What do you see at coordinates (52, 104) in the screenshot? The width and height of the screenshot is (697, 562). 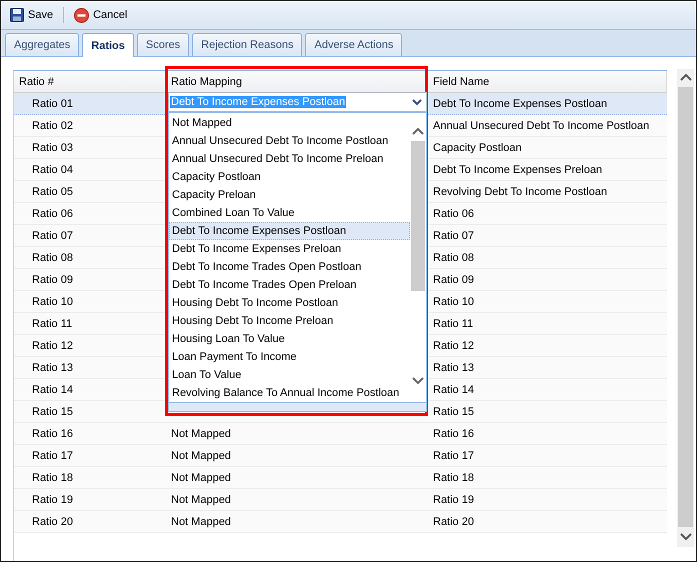 I see `table-cell: Ratio 01` at bounding box center [52, 104].